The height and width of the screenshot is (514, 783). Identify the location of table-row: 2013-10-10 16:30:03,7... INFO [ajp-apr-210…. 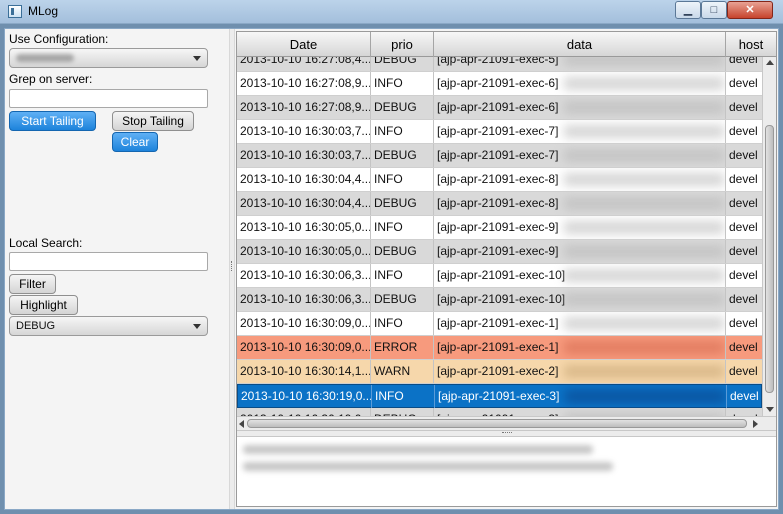
(499, 132).